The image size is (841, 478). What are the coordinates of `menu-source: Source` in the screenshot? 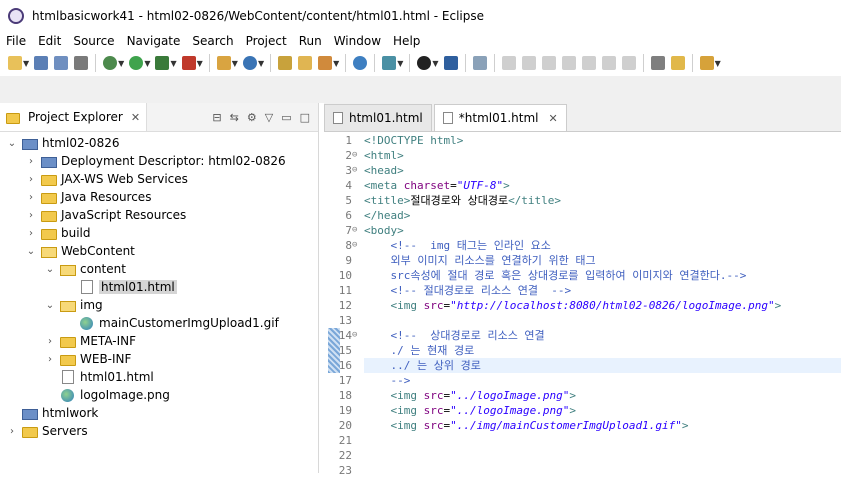 It's located at (93, 41).